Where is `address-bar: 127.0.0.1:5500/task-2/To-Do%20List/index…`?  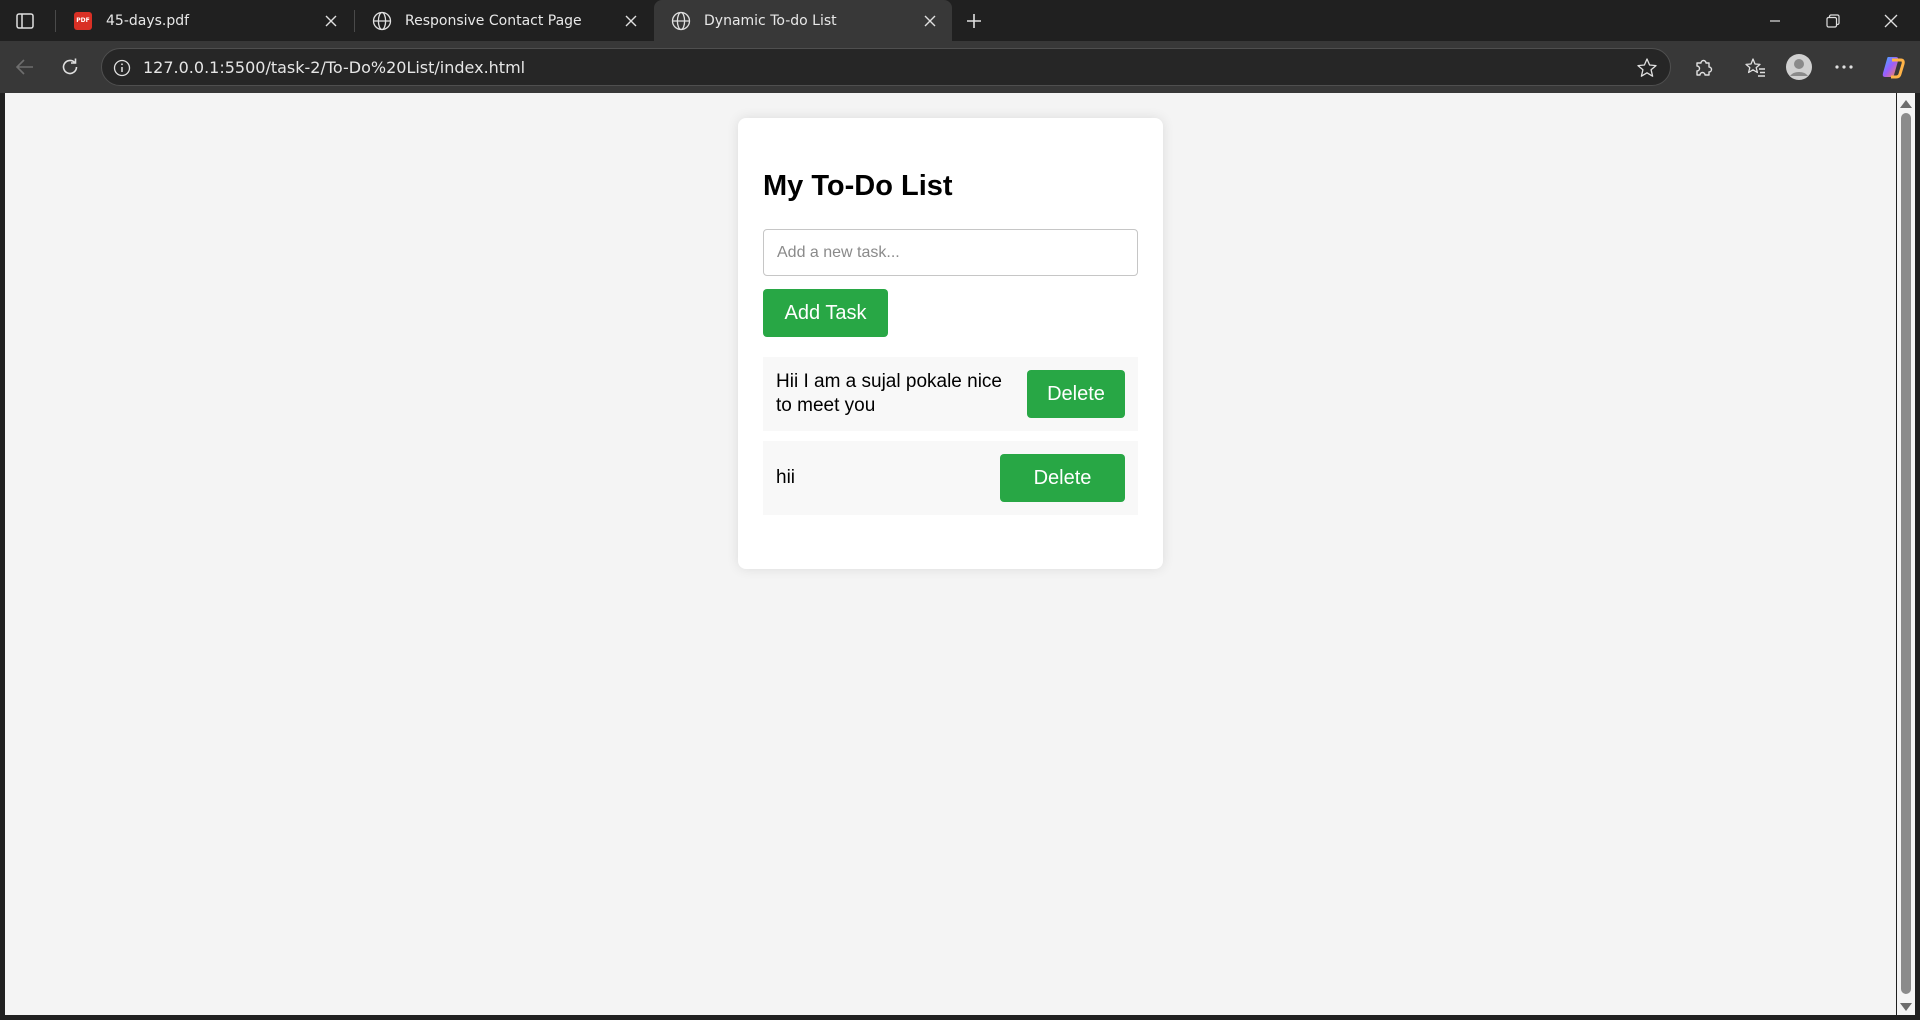
address-bar: 127.0.0.1:5500/task-2/To-Do%20List/index… is located at coordinates (886, 67).